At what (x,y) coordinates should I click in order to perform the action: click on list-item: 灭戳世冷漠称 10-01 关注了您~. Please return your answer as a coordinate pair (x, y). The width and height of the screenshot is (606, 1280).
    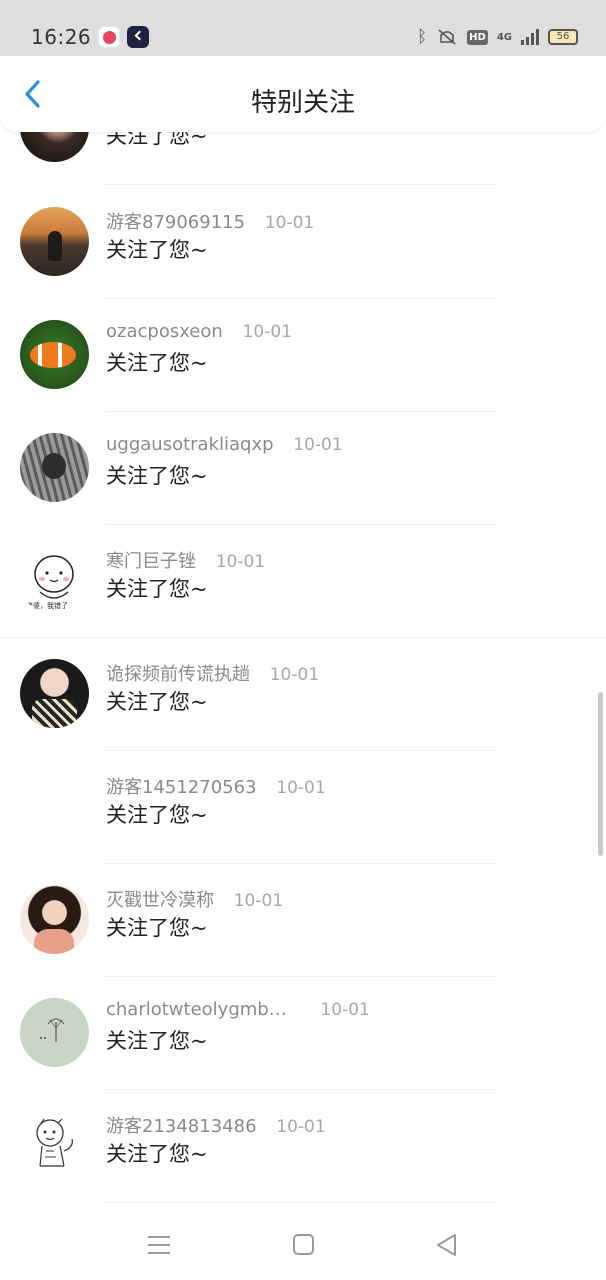
    Looking at the image, I should click on (303, 920).